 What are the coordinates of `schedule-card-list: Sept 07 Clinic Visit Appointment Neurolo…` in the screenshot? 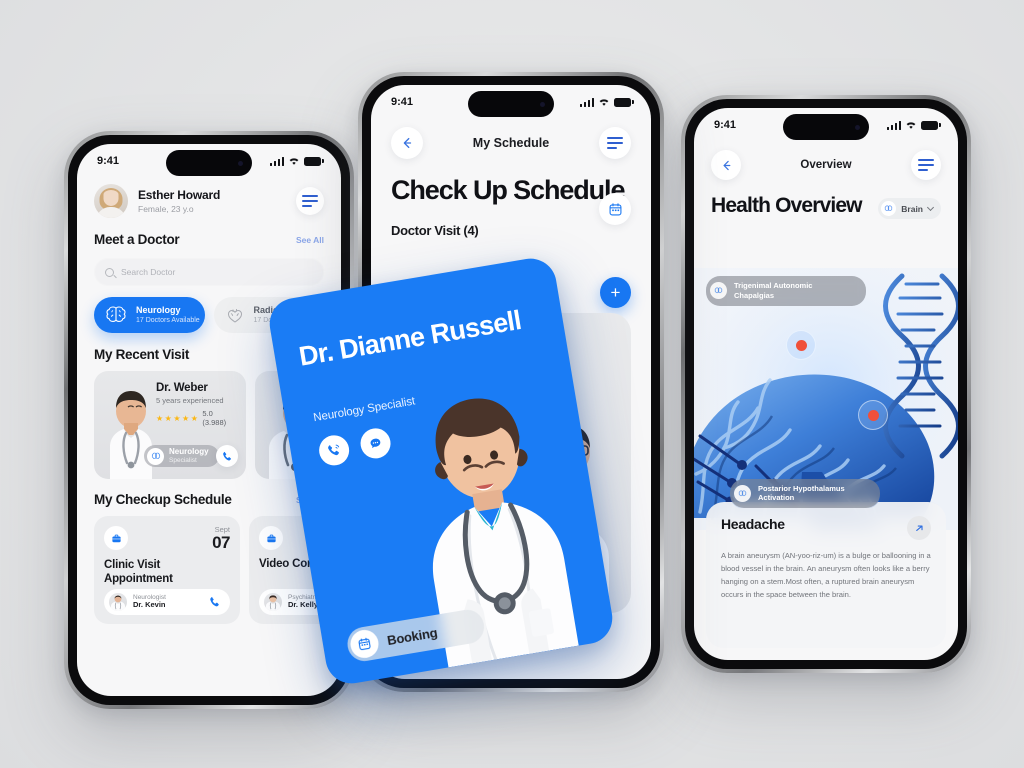 It's located at (217, 570).